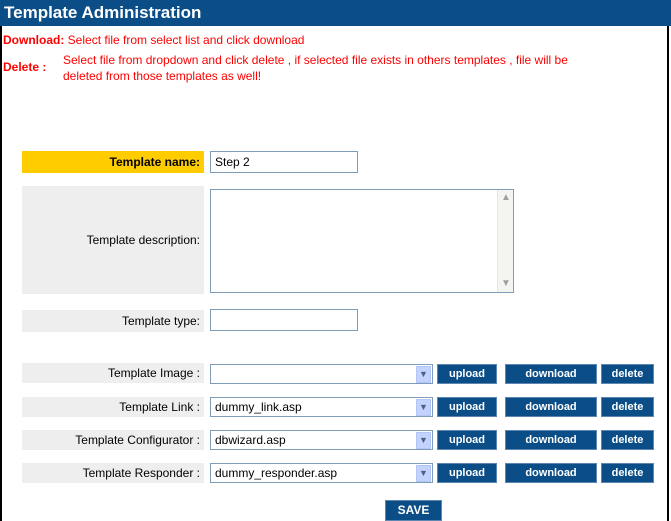 Image resolution: width=671 pixels, height=521 pixels. Describe the element at coordinates (506, 198) in the screenshot. I see `scroll-up-icon: ▲` at that location.